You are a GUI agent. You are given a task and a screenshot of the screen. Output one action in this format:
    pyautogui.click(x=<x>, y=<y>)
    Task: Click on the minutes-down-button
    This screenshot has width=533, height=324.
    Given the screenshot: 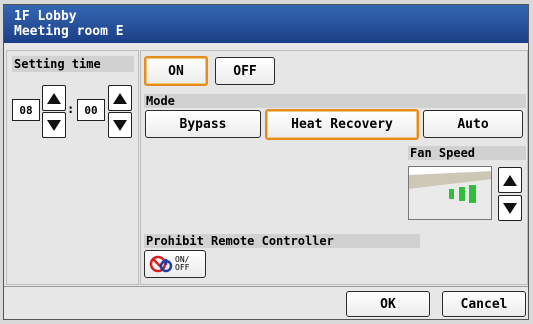 What is the action you would take?
    pyautogui.click(x=120, y=125)
    